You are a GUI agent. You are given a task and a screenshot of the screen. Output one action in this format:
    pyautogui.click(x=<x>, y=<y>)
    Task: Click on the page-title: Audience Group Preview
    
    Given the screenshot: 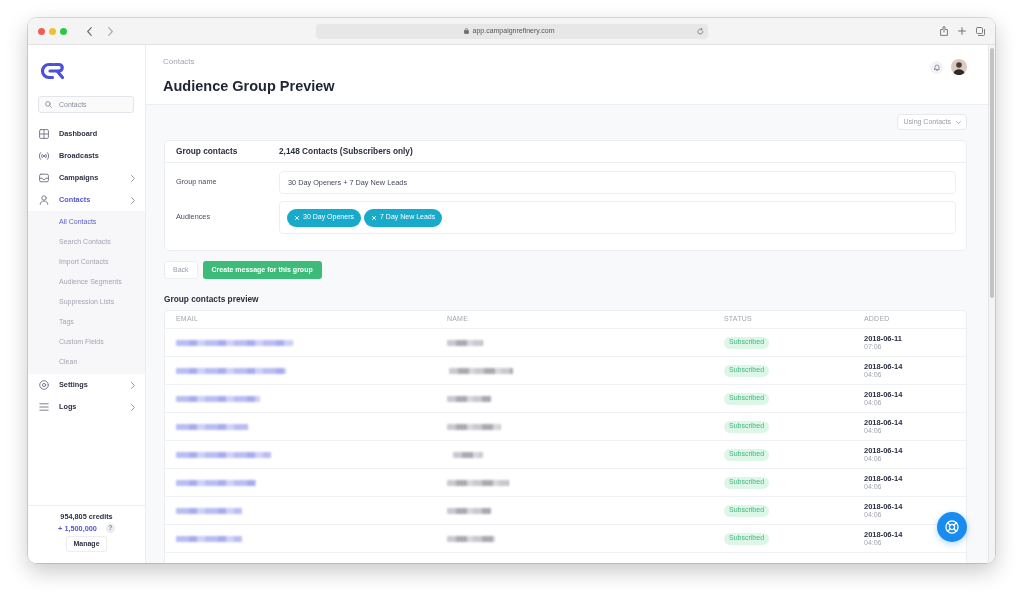 What is the action you would take?
    pyautogui.click(x=249, y=86)
    